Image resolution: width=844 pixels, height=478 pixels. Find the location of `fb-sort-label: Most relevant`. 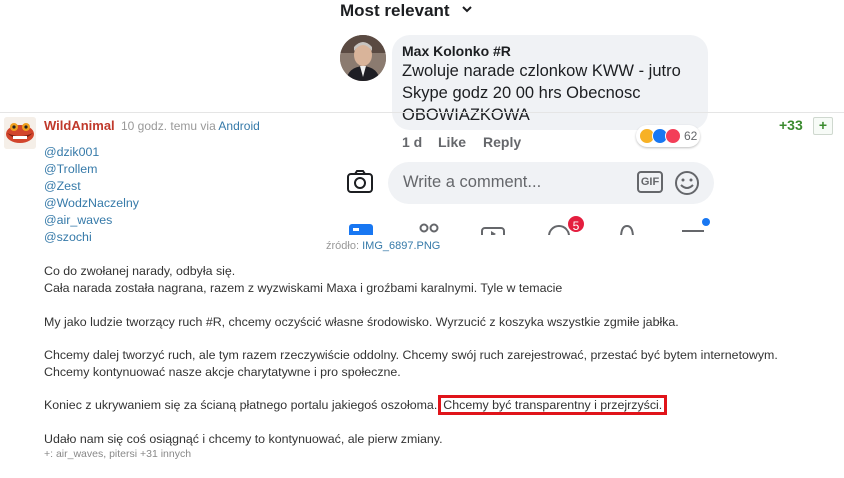

fb-sort-label: Most relevant is located at coordinates (395, 10).